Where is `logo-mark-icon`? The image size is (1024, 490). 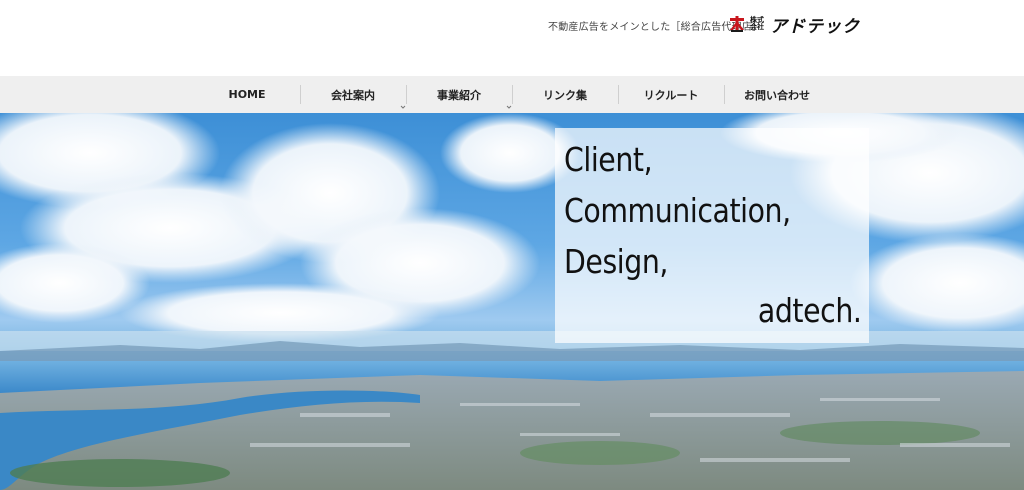
logo-mark-icon is located at coordinates (737, 24).